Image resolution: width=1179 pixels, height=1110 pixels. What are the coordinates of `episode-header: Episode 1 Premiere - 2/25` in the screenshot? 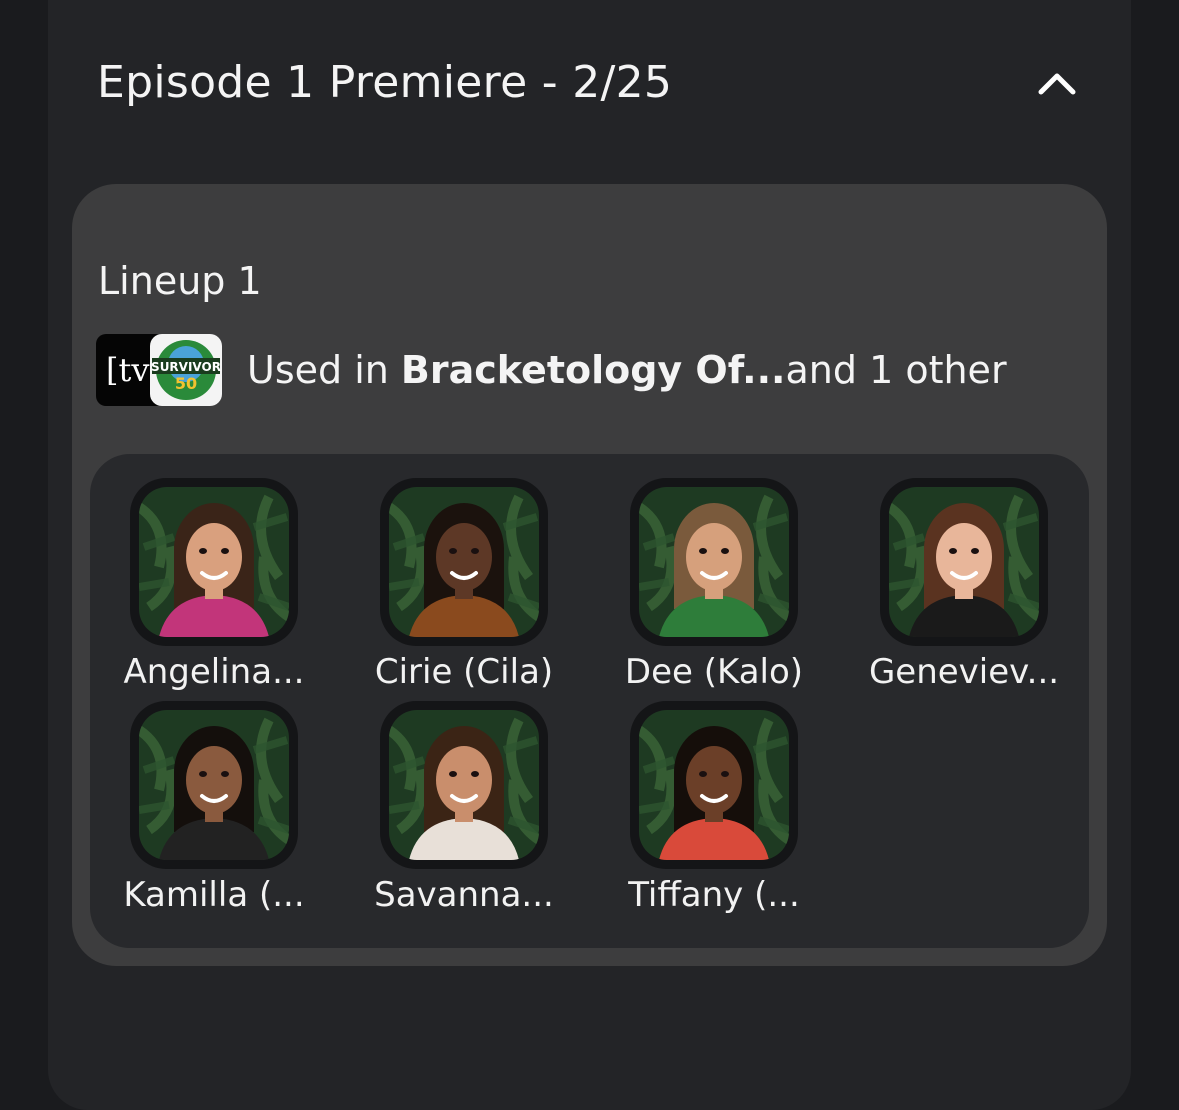 It's located at (589, 83).